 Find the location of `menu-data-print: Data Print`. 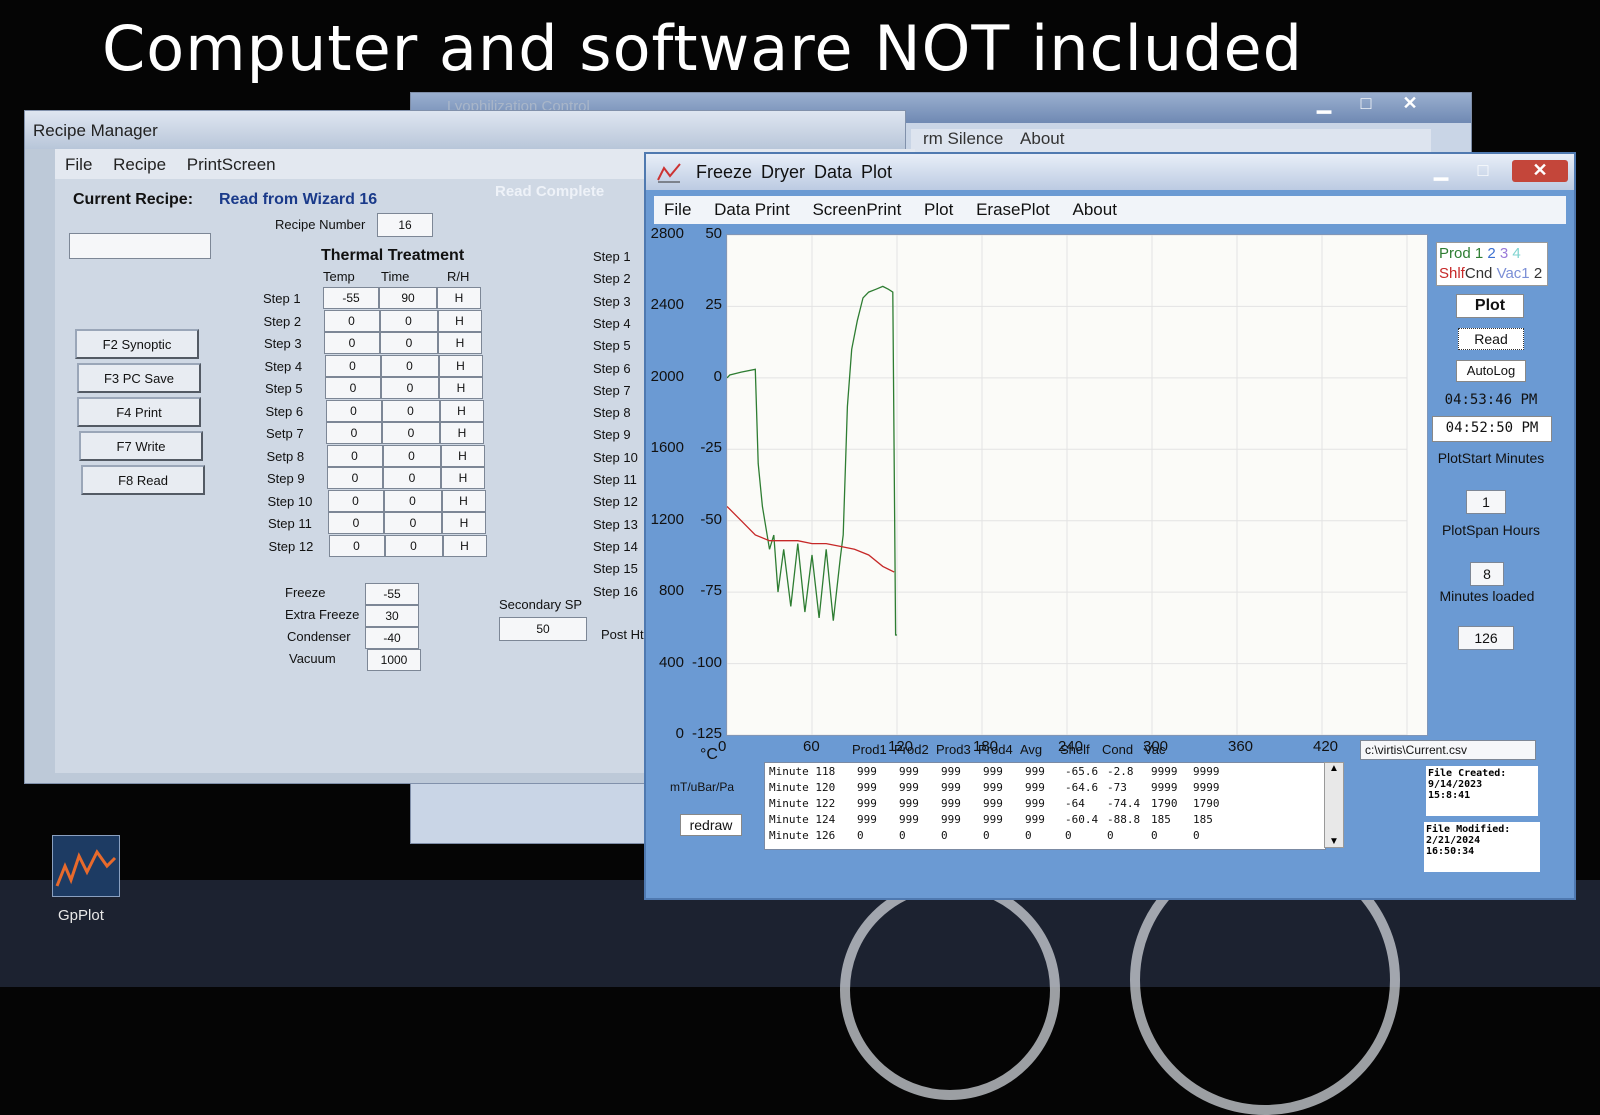

menu-data-print: Data Print is located at coordinates (752, 210).